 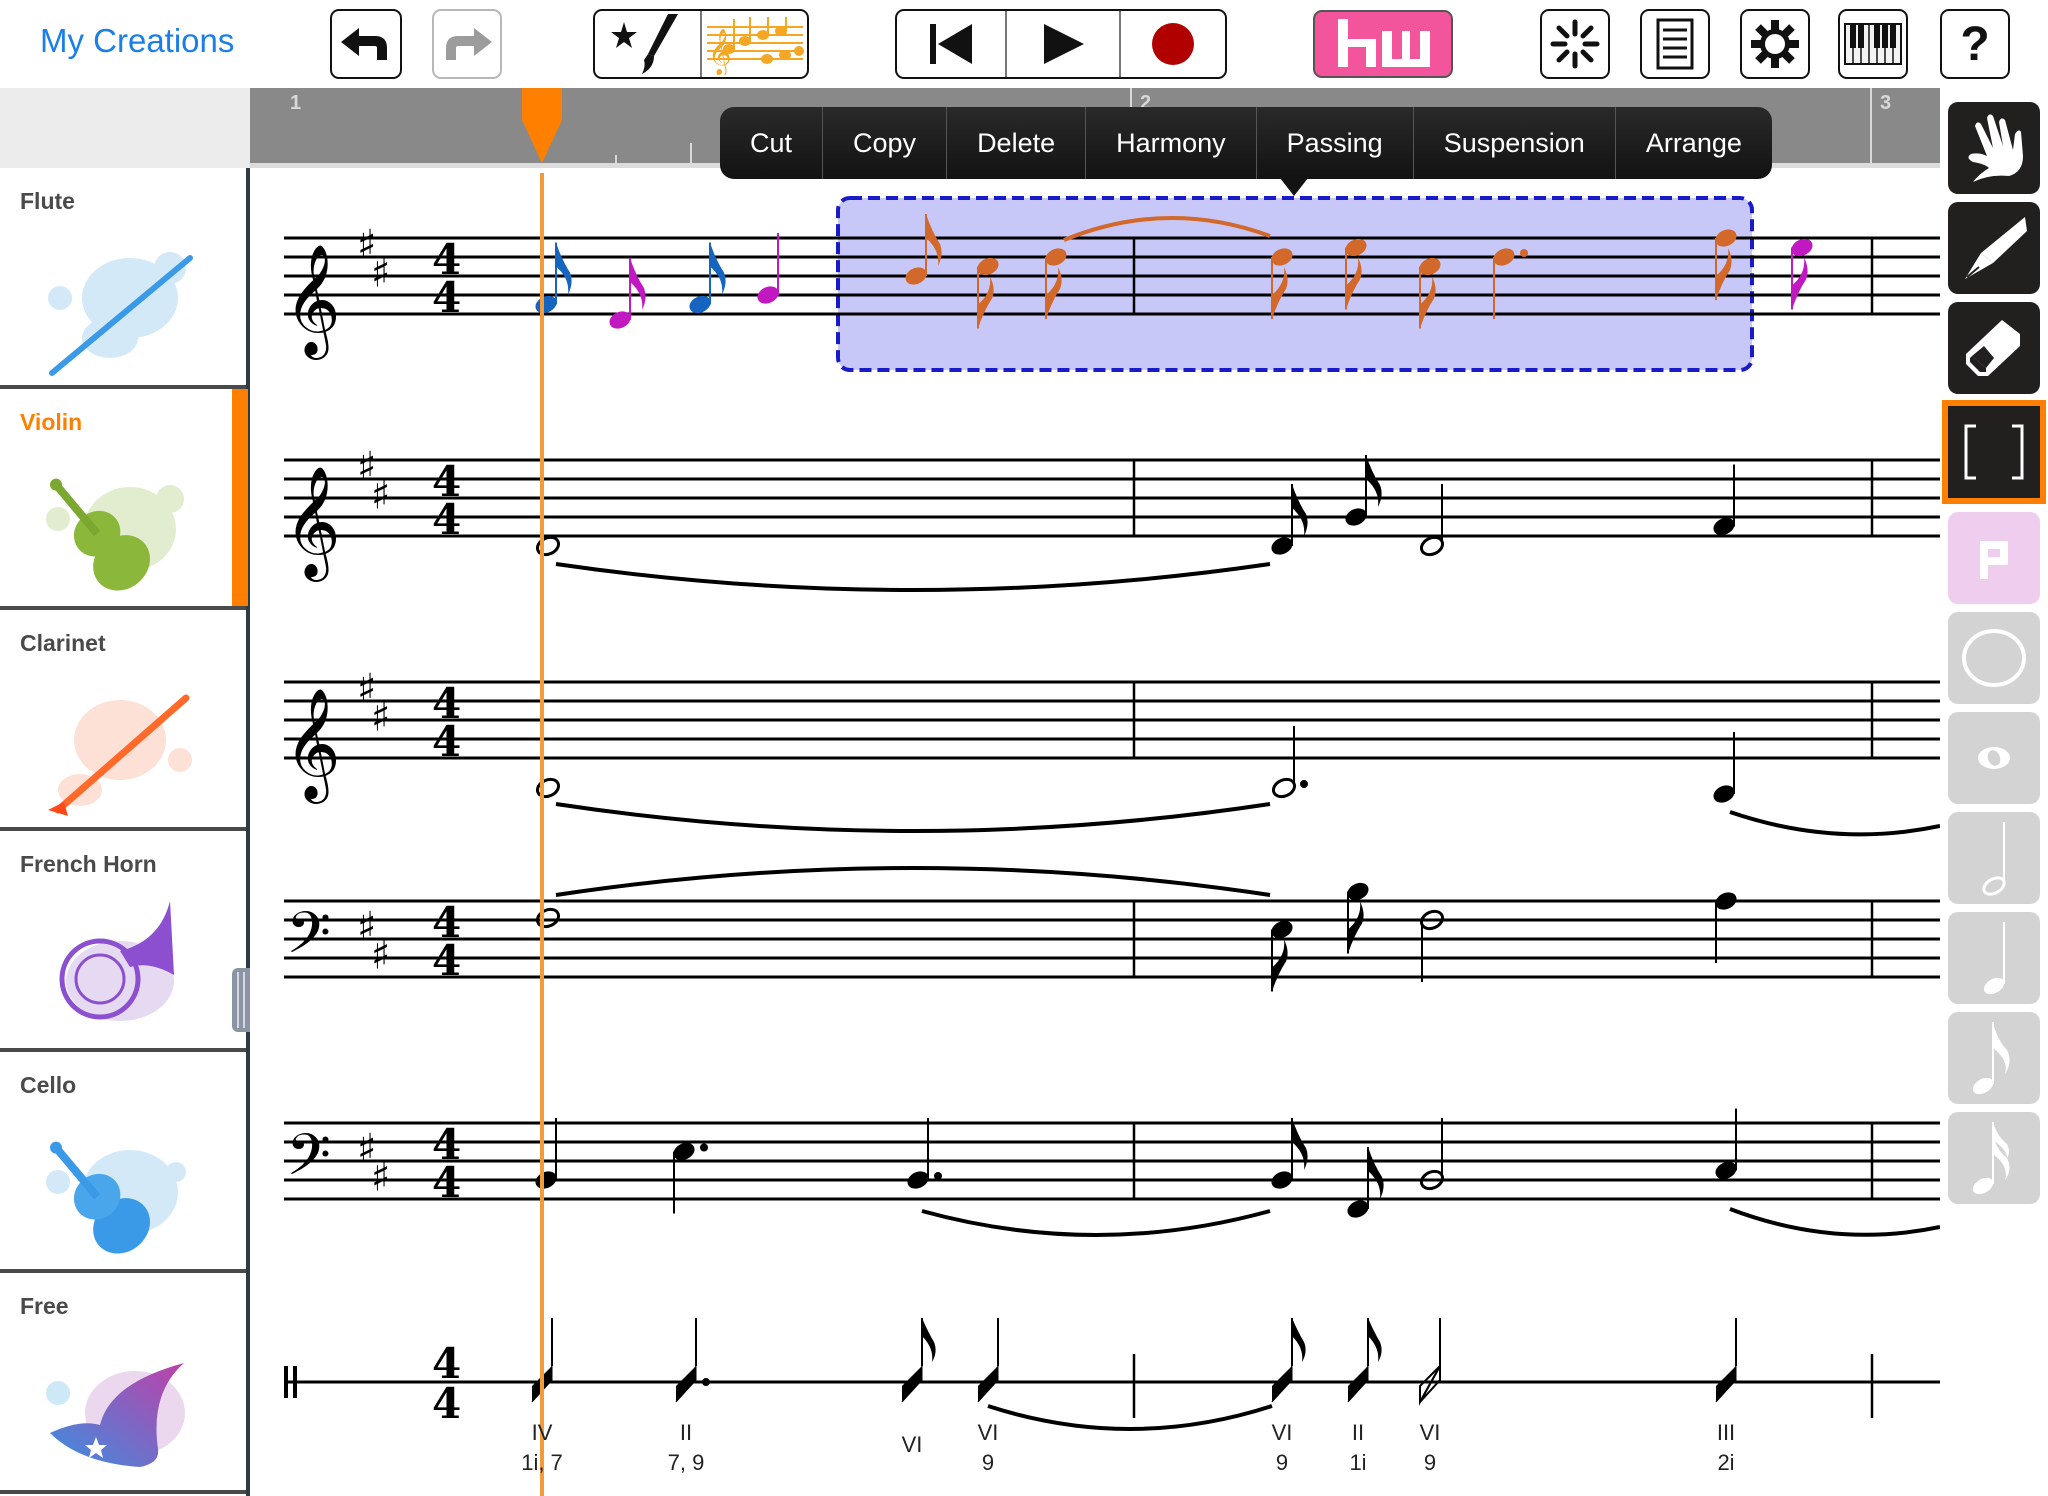 I want to click on whole-note-button, so click(x=1994, y=758).